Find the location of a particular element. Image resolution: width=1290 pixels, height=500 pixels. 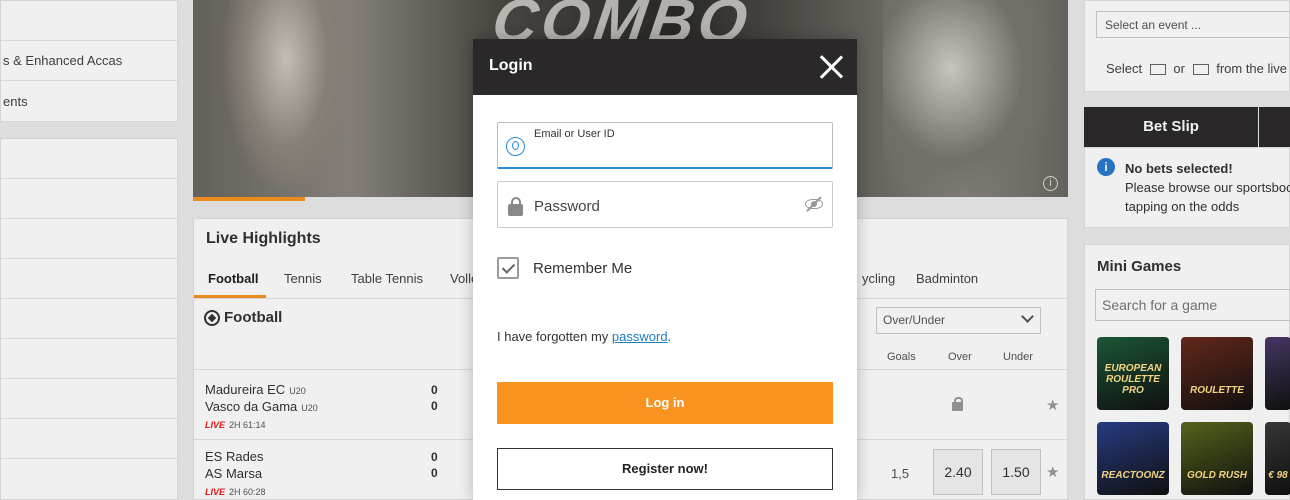

show-password-icon is located at coordinates (814, 204).